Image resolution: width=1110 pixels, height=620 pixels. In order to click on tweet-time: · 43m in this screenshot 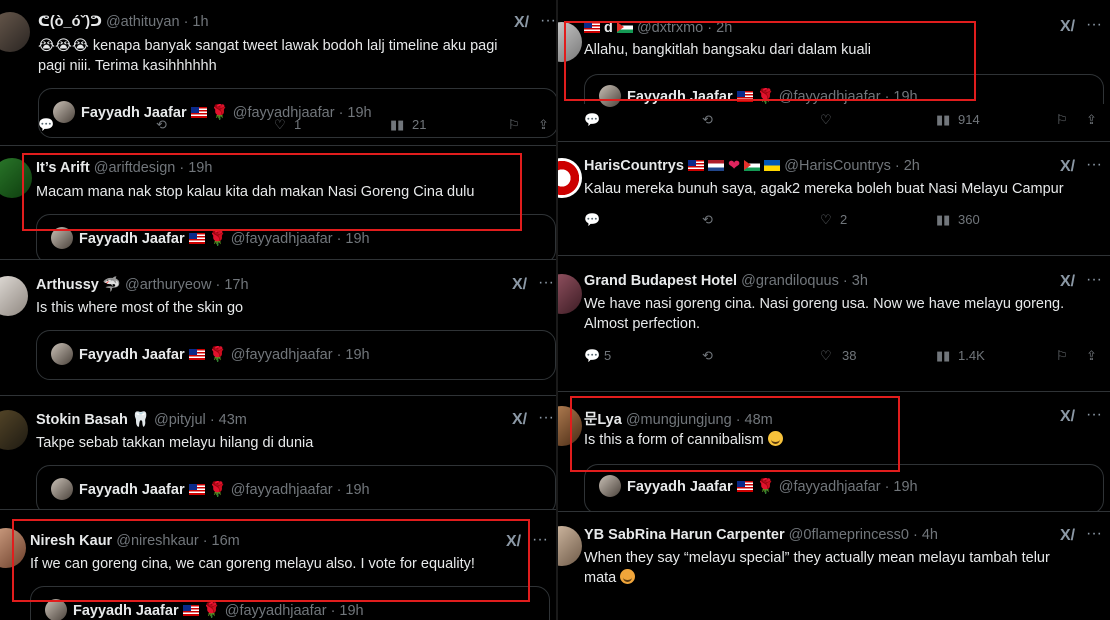, I will do `click(228, 420)`.